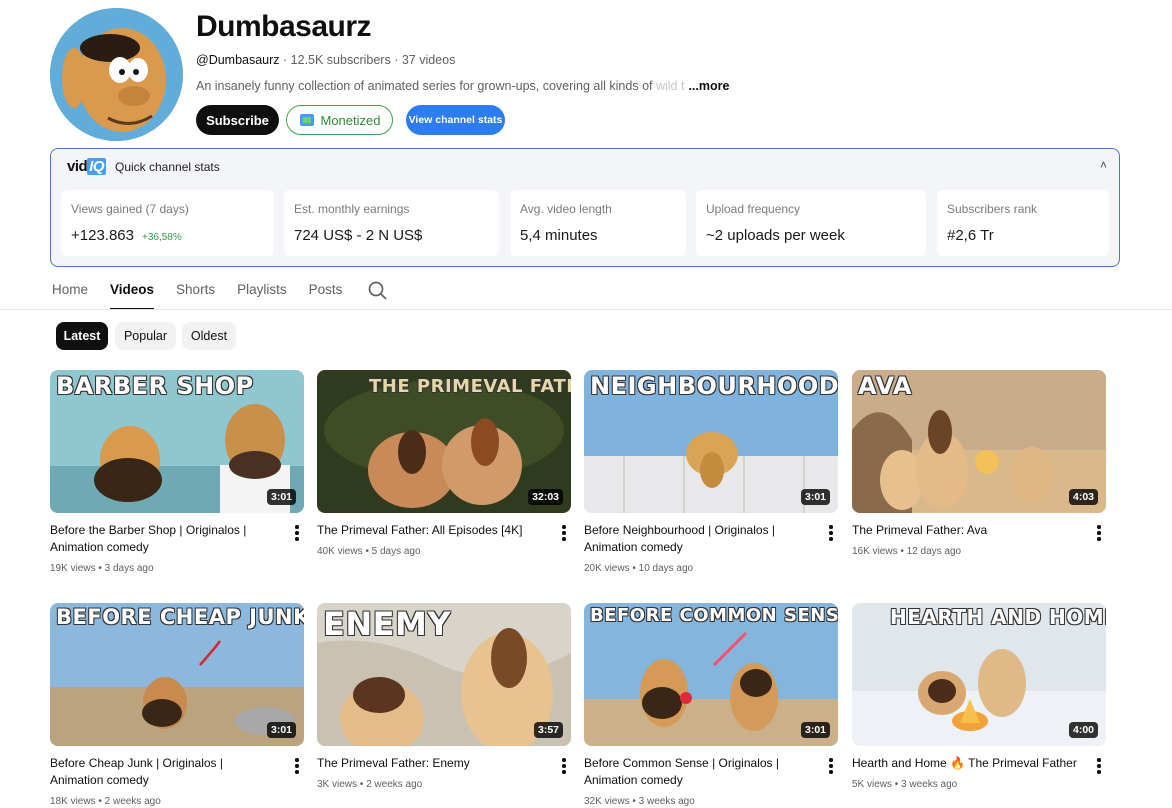 This screenshot has height=808, width=1172. What do you see at coordinates (711, 674) in the screenshot?
I see `video-thumbnail: BEFORE COMMON SENSE 3:01` at bounding box center [711, 674].